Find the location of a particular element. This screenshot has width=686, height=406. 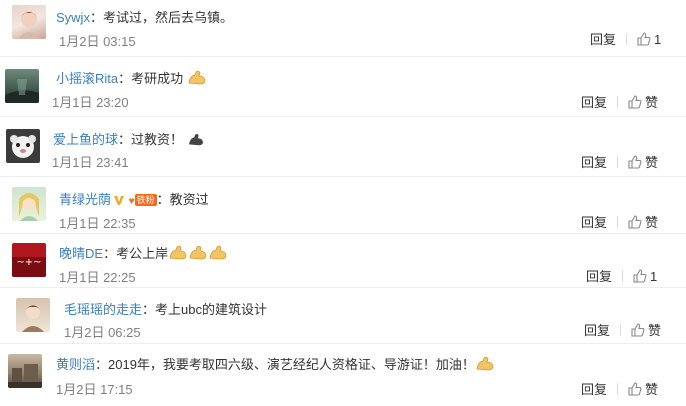

comment-text: ：教资过 is located at coordinates (182, 199).